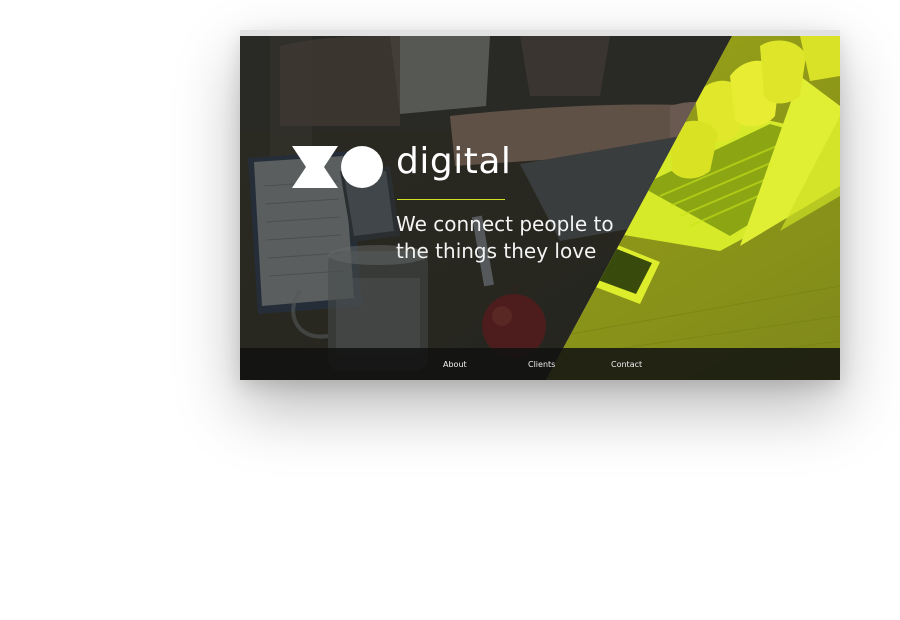 This screenshot has height=620, width=900. I want to click on nav-link-about: About, so click(455, 364).